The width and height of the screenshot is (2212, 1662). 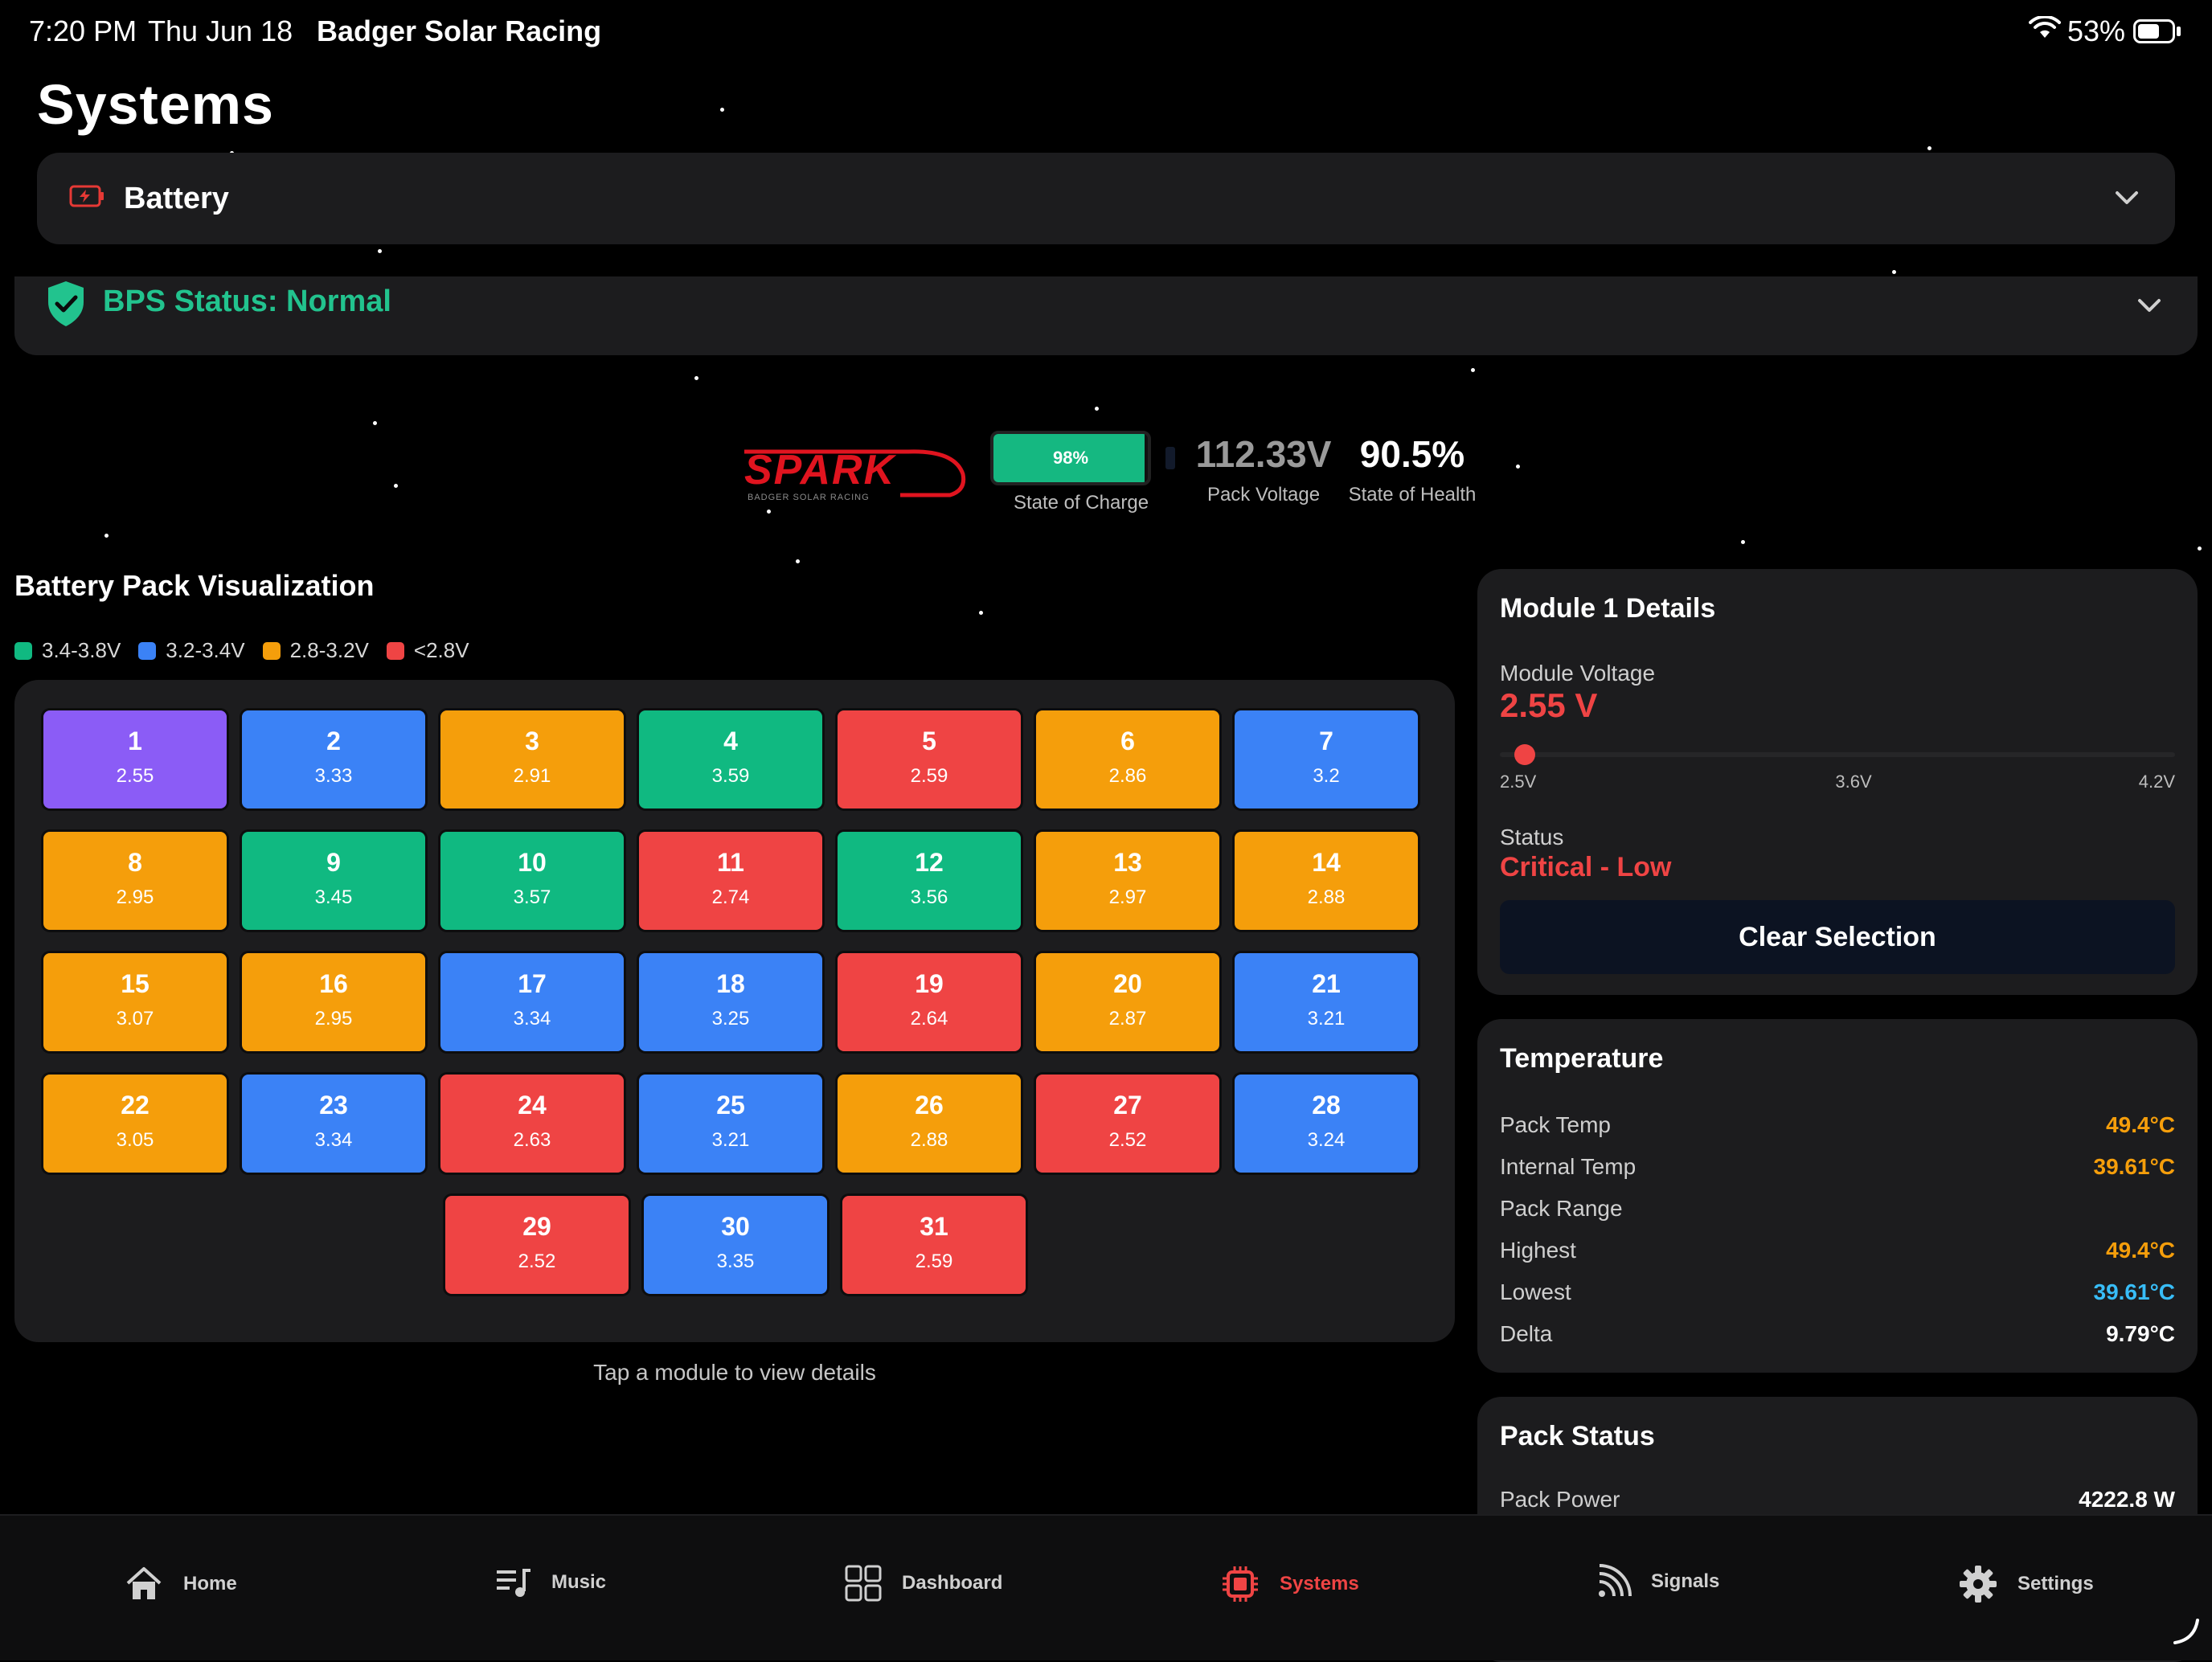 What do you see at coordinates (1837, 1250) in the screenshot?
I see `temp-row-highest: Highest 49.4°C` at bounding box center [1837, 1250].